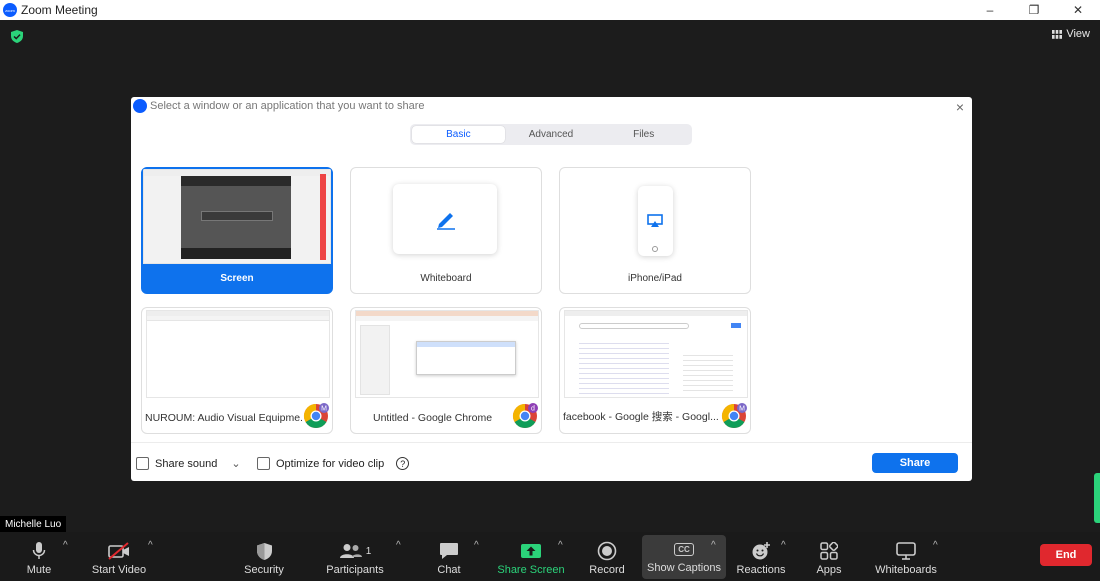 The image size is (1100, 581). I want to click on participant-count: 1, so click(368, 551).